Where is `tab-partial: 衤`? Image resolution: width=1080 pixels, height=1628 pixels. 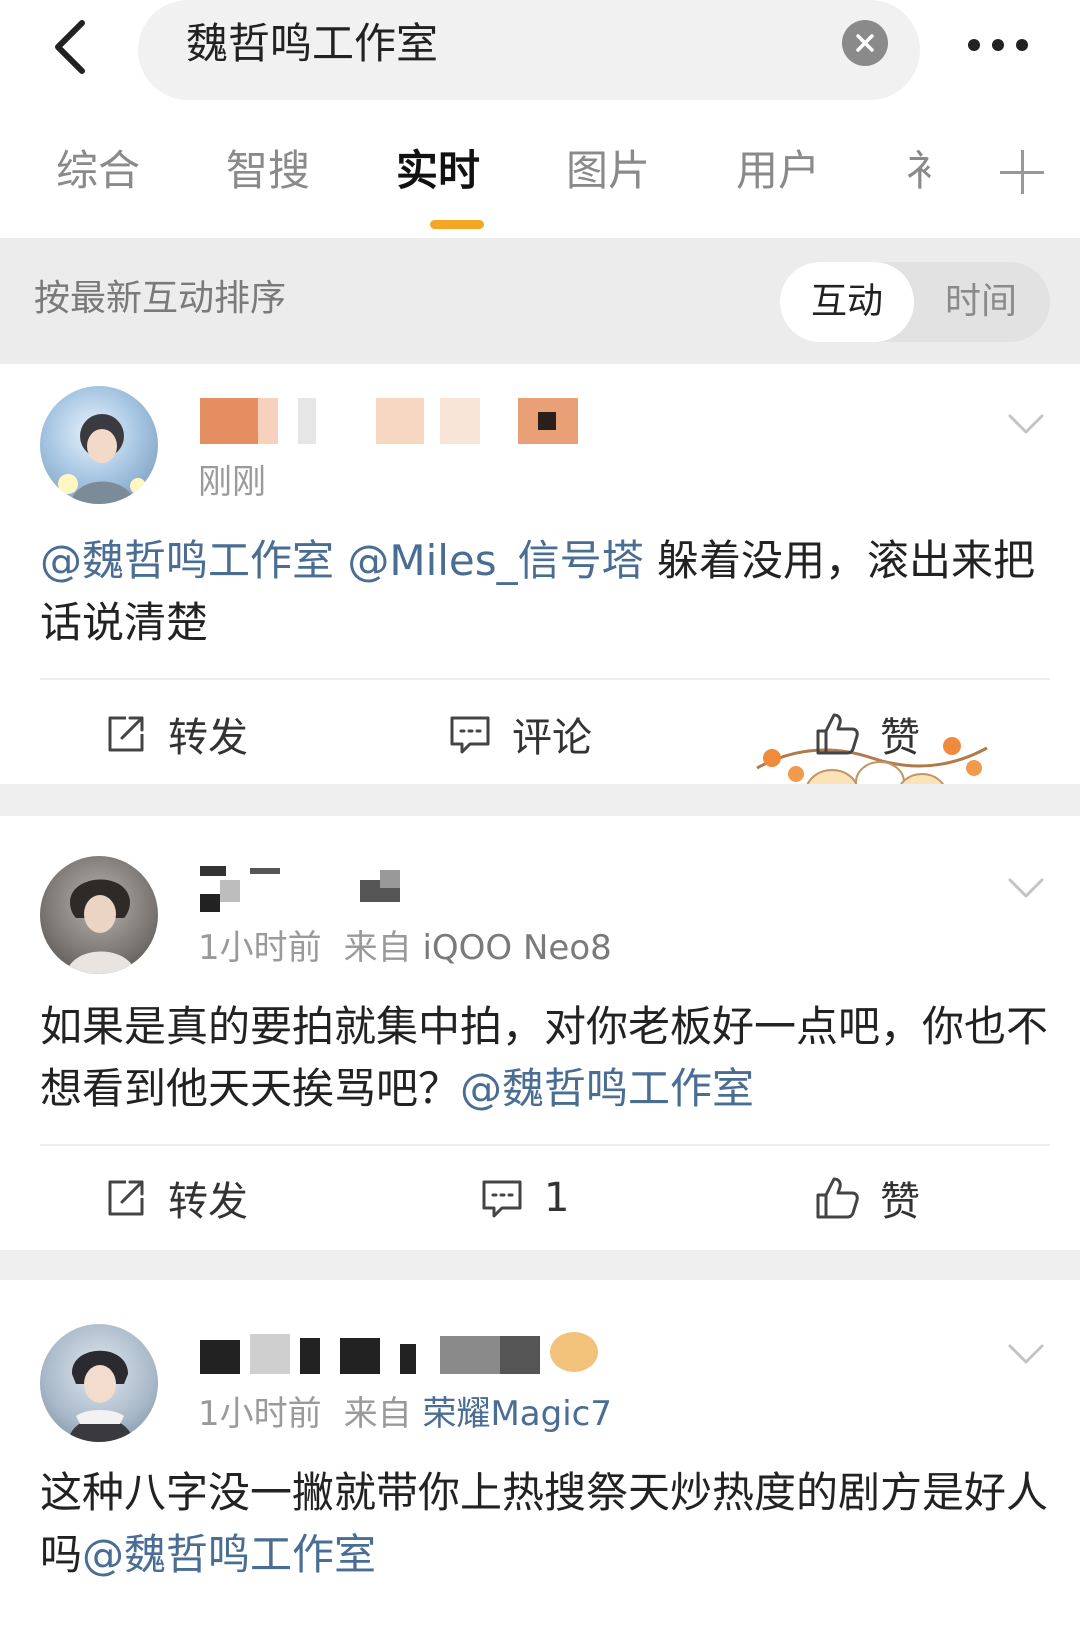
tab-partial: 衤 is located at coordinates (927, 171).